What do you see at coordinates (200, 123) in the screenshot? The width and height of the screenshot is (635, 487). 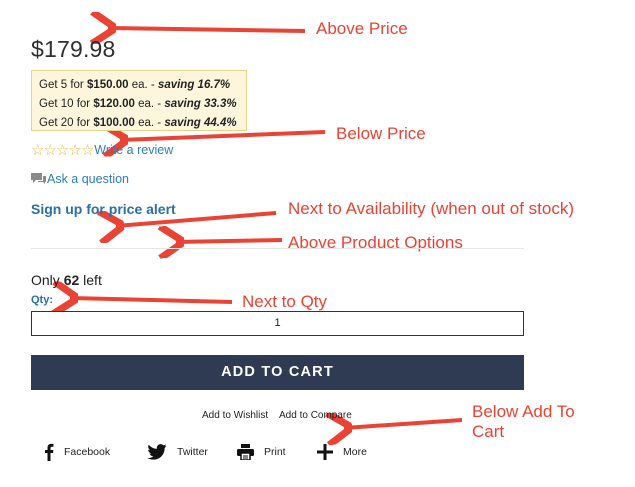 I see `tier-saving: saving 44.4%` at bounding box center [200, 123].